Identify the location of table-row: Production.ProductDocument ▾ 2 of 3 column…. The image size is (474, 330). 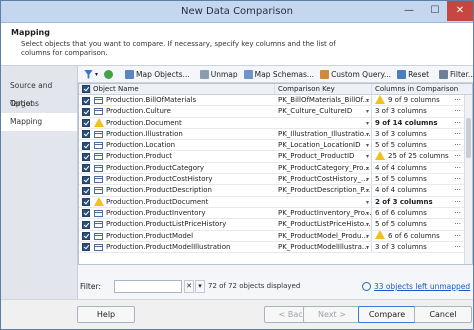
(275, 202).